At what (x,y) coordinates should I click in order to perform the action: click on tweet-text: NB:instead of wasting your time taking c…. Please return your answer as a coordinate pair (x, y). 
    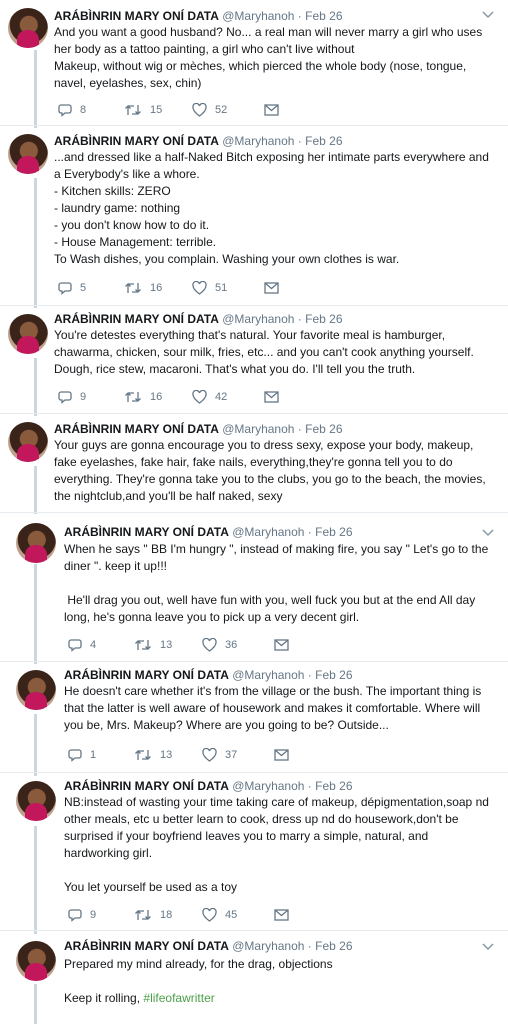
    Looking at the image, I should click on (276, 844).